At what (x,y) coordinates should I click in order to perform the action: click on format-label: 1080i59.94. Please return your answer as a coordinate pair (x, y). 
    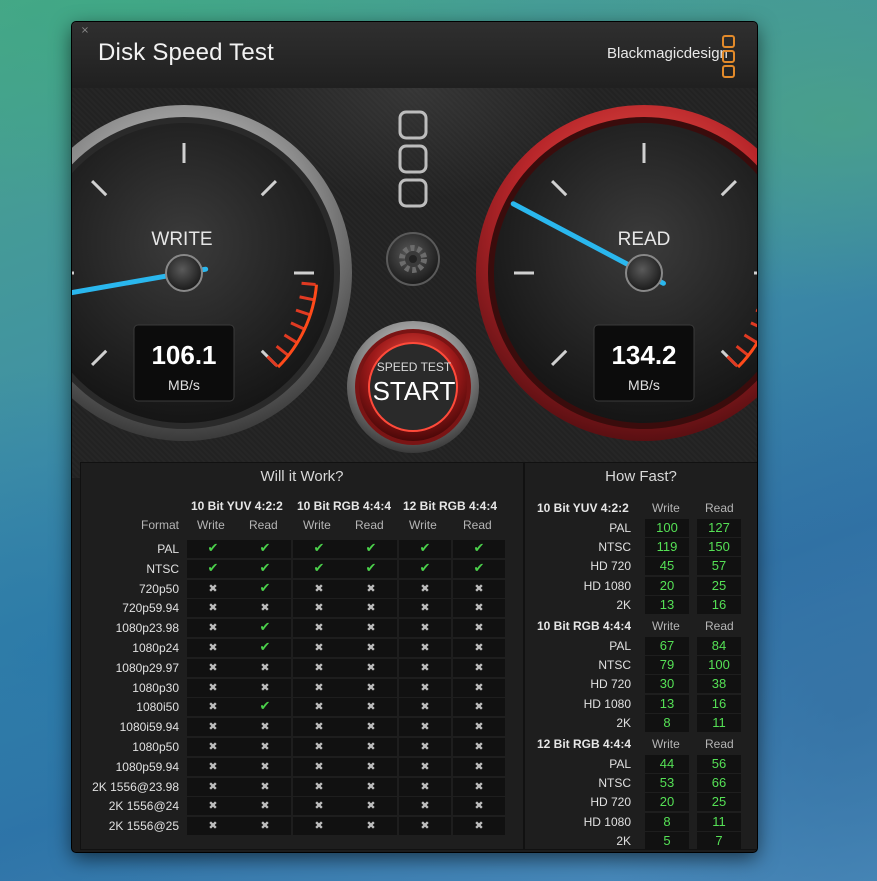
    Looking at the image, I should click on (149, 727).